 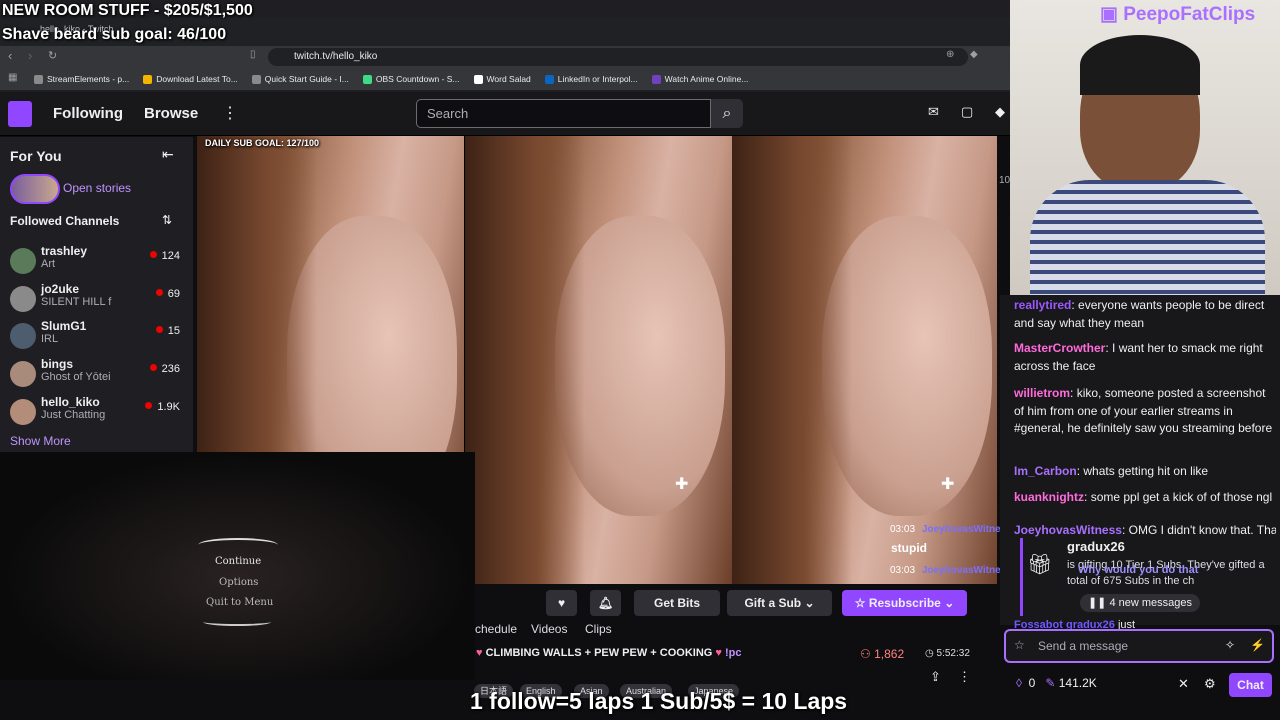 I want to click on open-stories-link: Open stories, so click(x=97, y=188).